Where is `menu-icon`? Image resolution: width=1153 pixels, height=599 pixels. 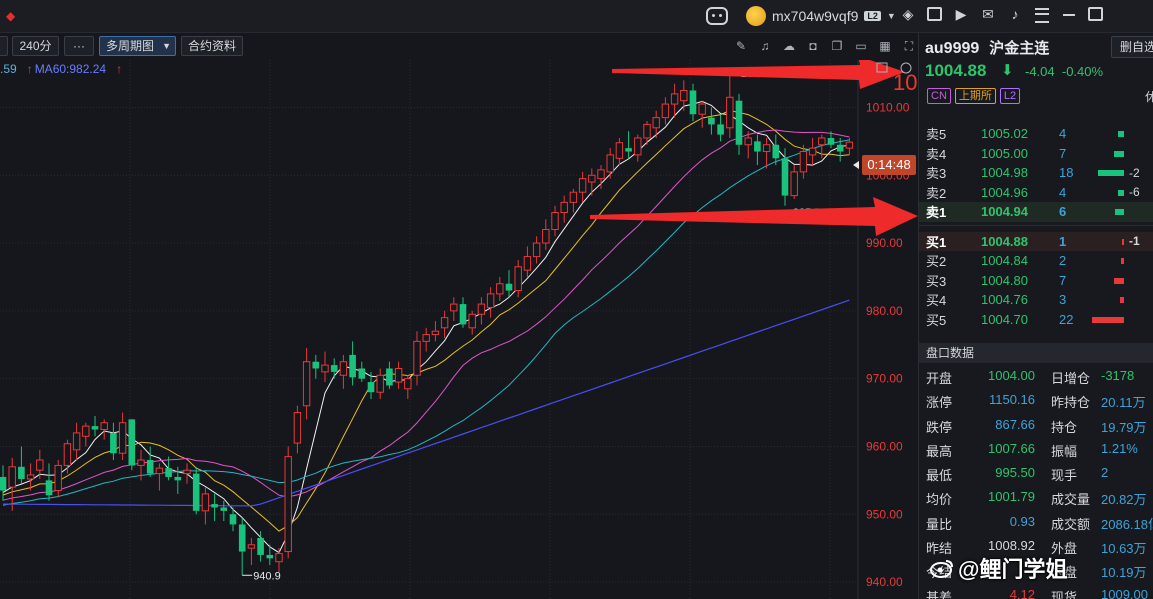 menu-icon is located at coordinates (1042, 14).